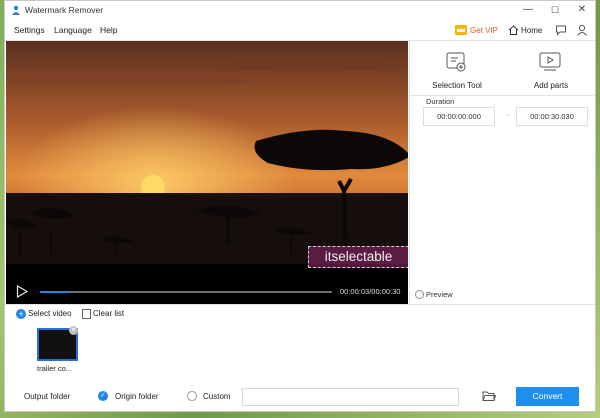 This screenshot has height=418, width=600. I want to click on crown-icon, so click(461, 30).